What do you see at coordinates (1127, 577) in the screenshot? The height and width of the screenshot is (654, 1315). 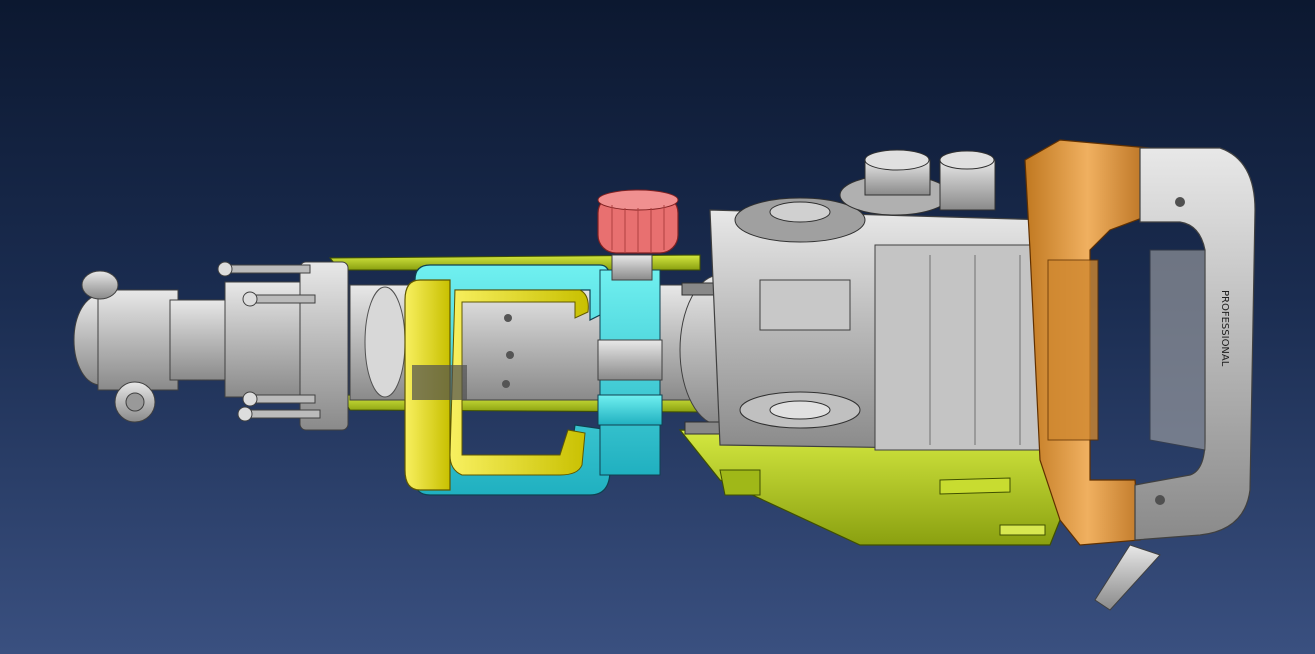 I see `power-cord` at bounding box center [1127, 577].